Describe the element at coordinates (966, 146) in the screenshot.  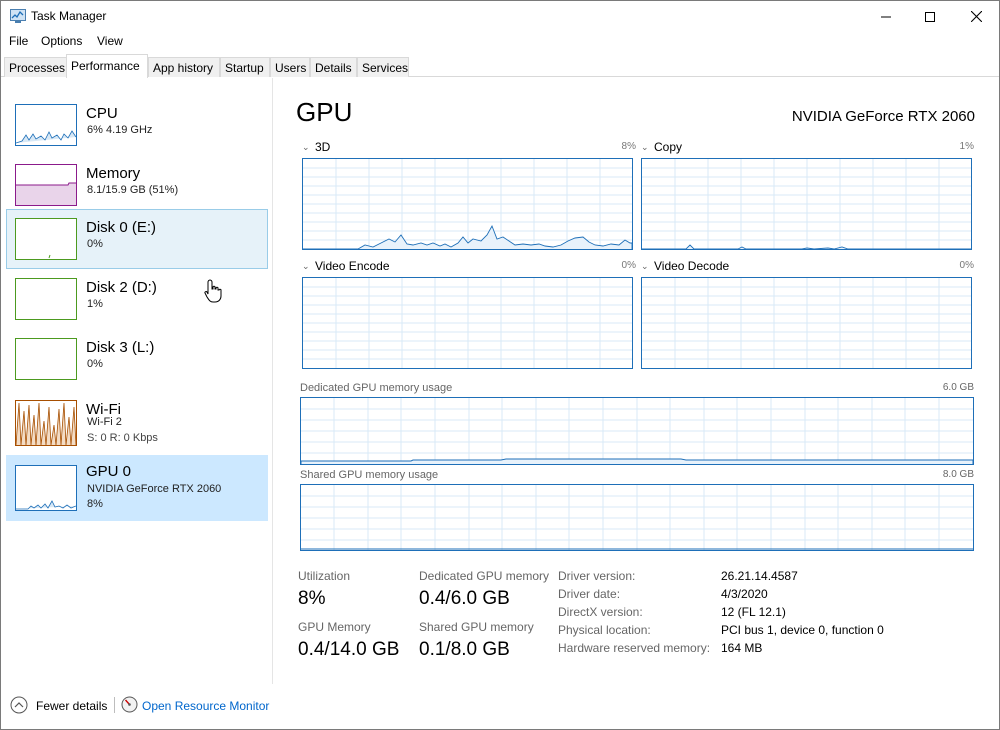
I see `engine-copy-percent: 1%` at that location.